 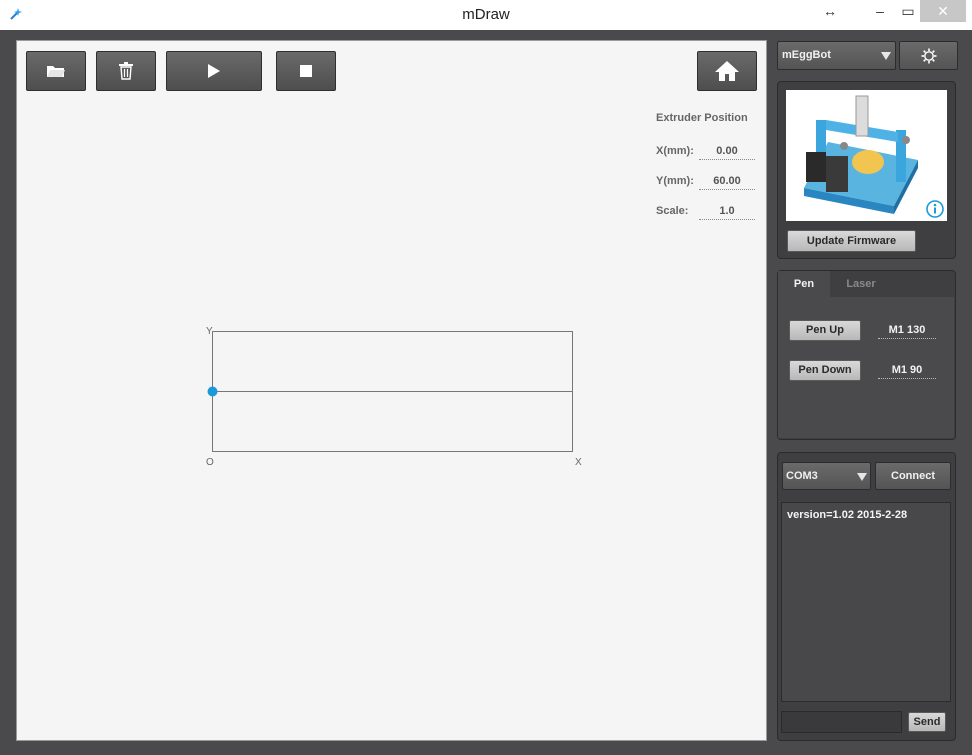 What do you see at coordinates (866, 602) in the screenshot?
I see `serial-console: version=1.02 2015-2-28` at bounding box center [866, 602].